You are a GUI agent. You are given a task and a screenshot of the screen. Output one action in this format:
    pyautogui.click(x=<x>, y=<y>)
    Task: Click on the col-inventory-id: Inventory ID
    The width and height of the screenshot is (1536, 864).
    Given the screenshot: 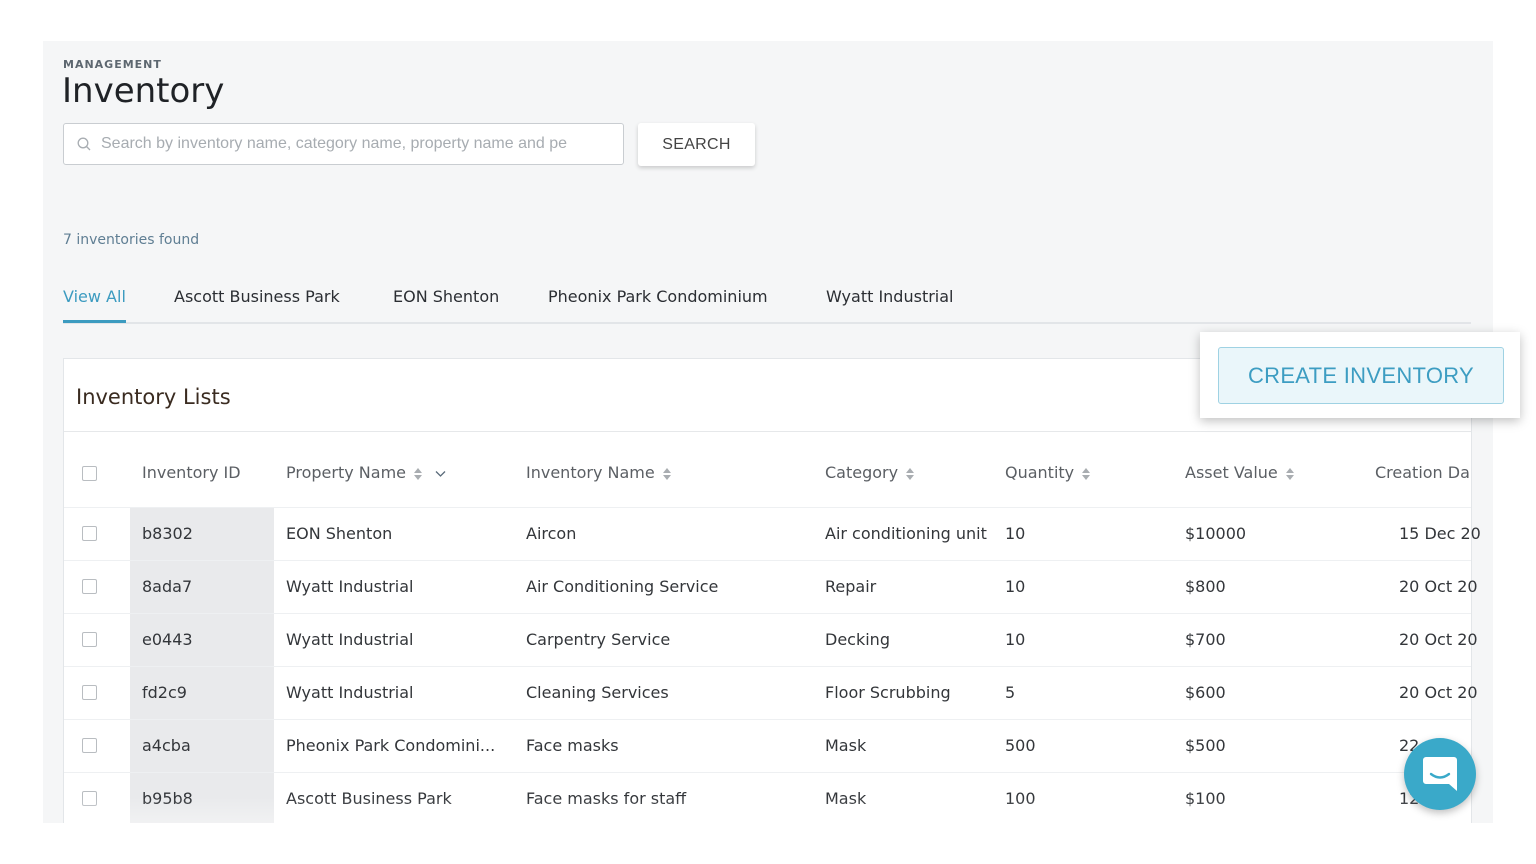 What is the action you would take?
    pyautogui.click(x=191, y=473)
    